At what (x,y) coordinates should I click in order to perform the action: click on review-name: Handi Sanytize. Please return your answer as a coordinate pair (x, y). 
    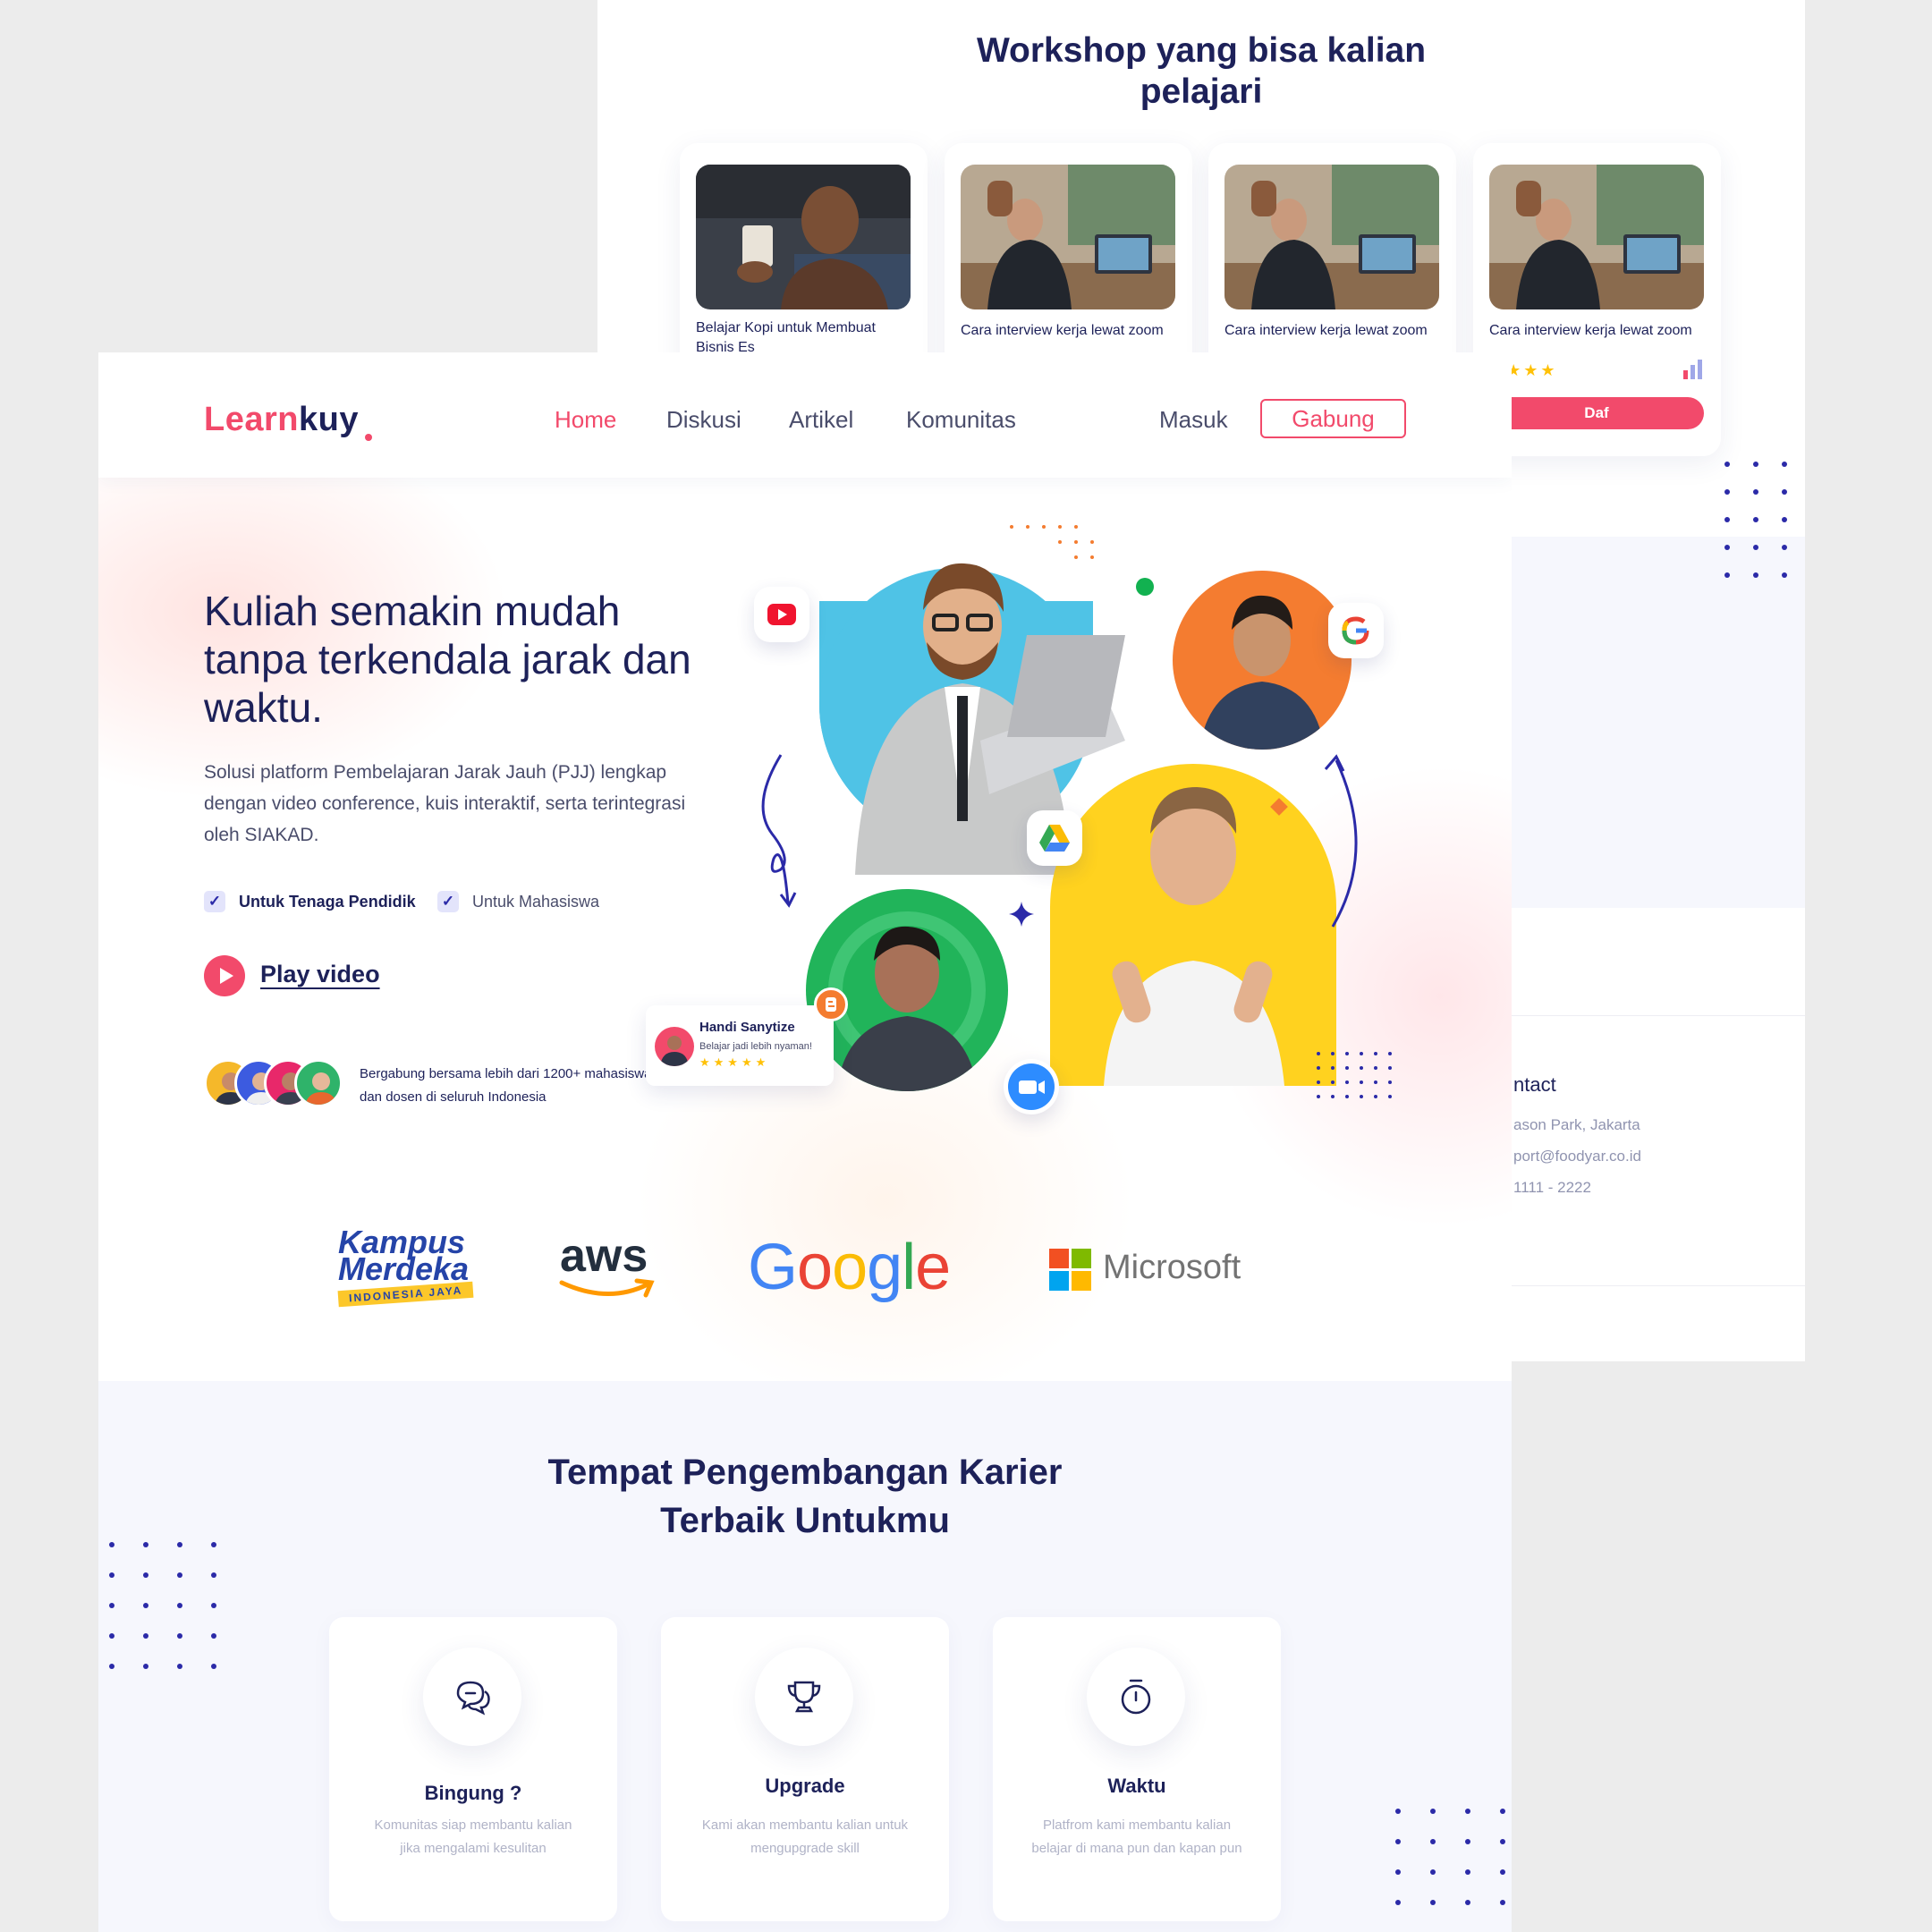
    Looking at the image, I should click on (747, 1027).